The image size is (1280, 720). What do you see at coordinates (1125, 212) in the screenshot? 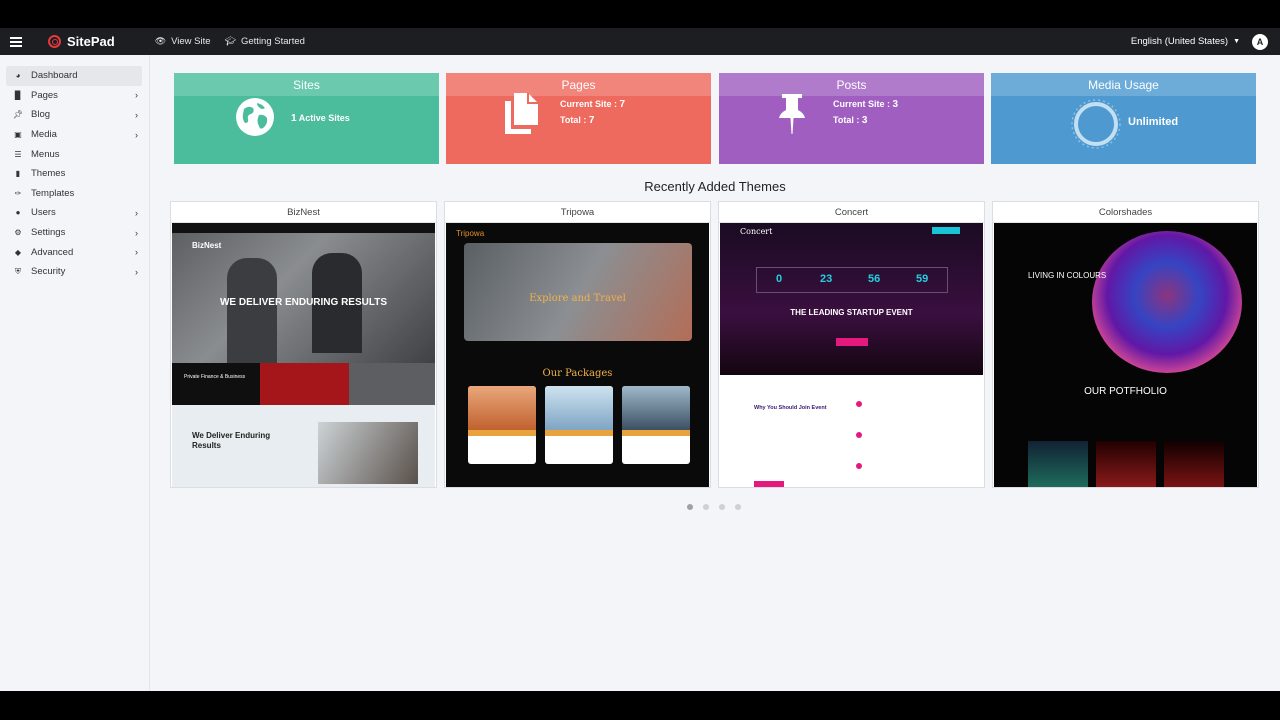
I see `theme-name: Colorshades` at bounding box center [1125, 212].